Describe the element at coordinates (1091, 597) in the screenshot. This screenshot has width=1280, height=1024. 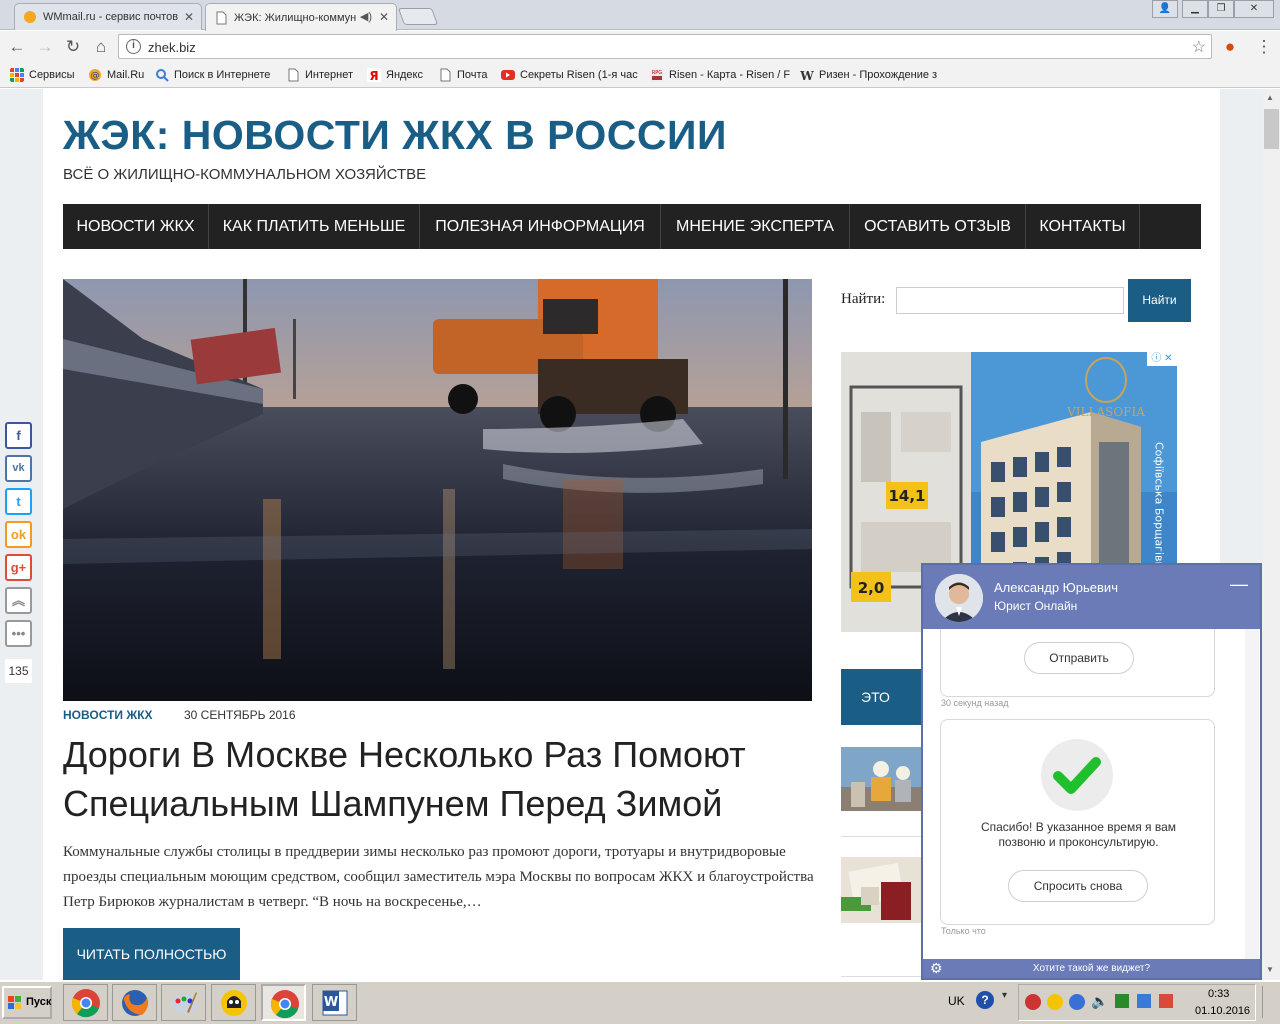
I see `chat-header: Александр Юрьевич Юрист Онлайн —` at that location.